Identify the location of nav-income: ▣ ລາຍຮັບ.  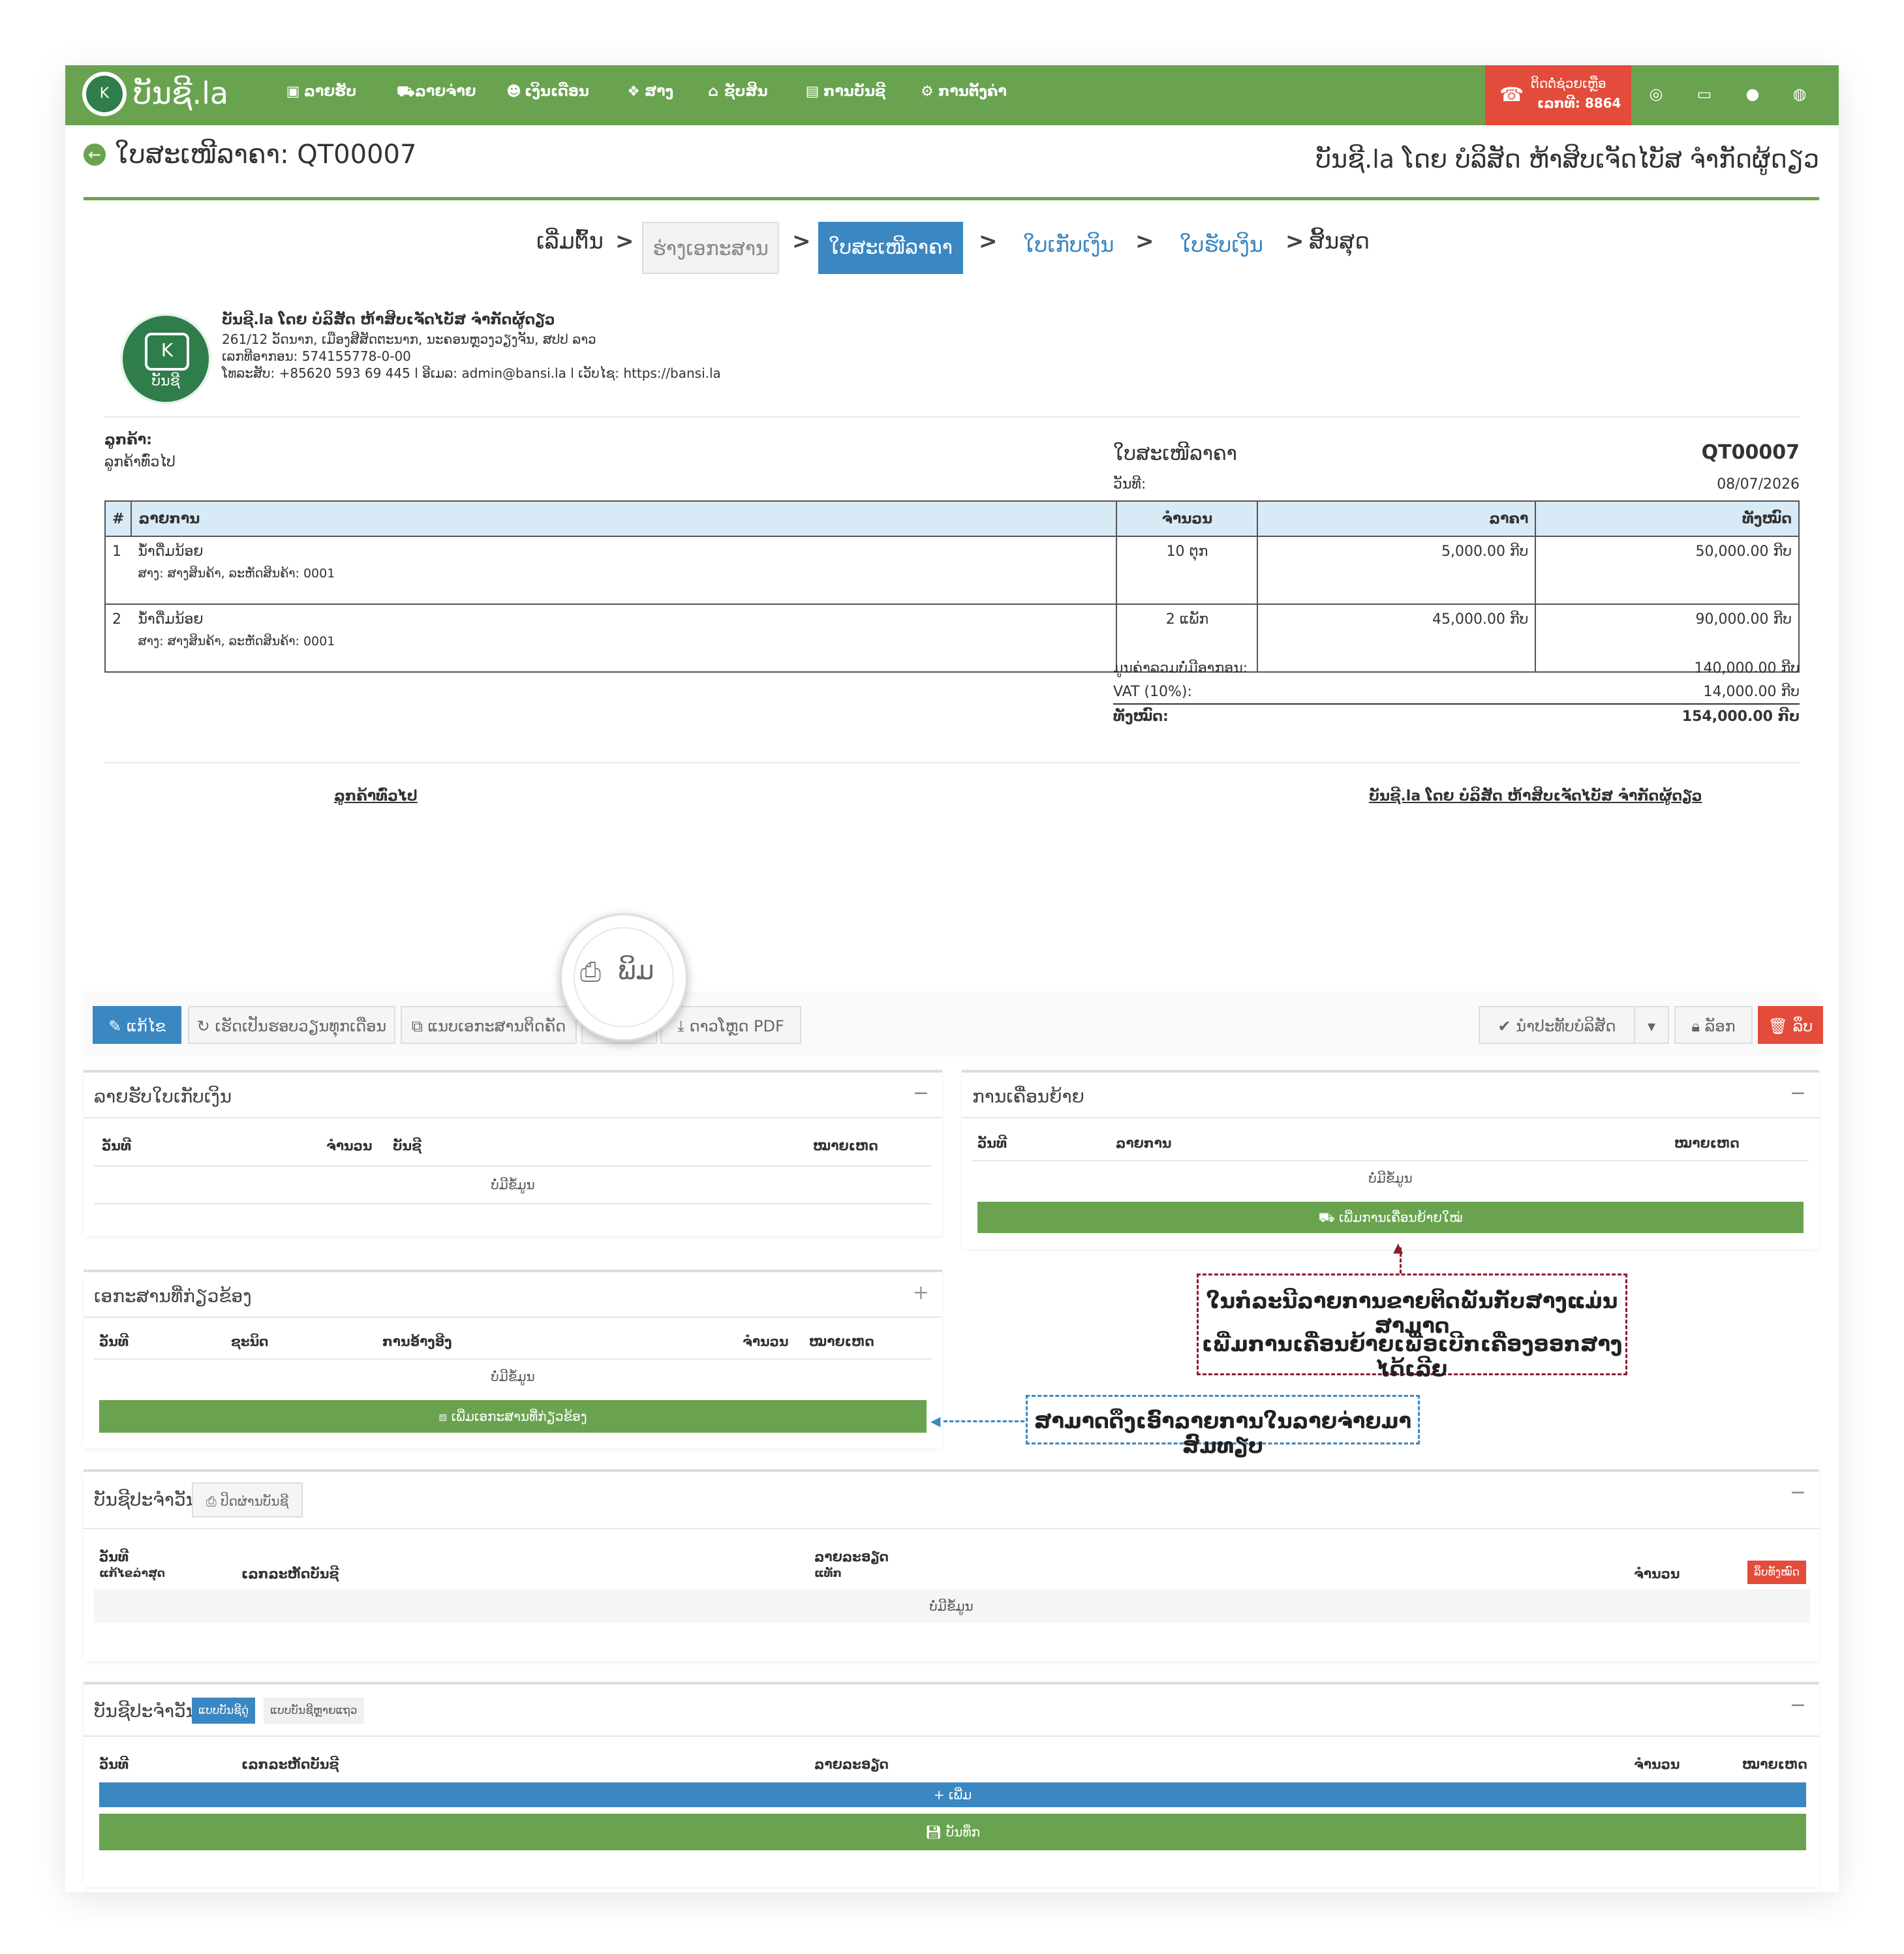
(322, 92).